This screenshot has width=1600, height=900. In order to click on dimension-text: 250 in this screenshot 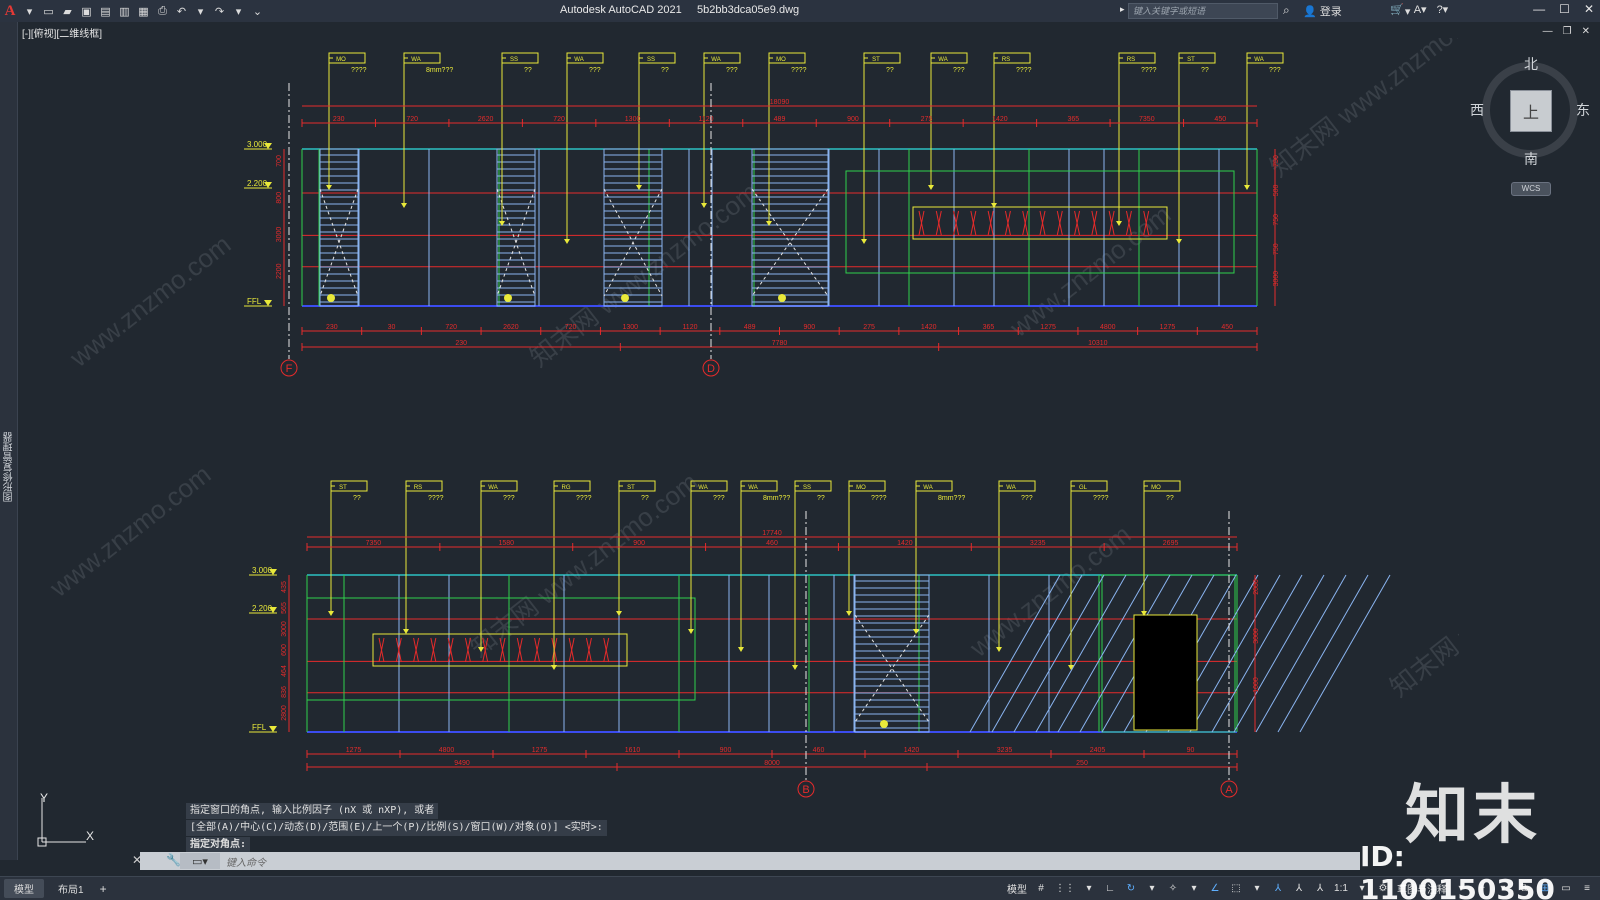, I will do `click(1082, 763)`.